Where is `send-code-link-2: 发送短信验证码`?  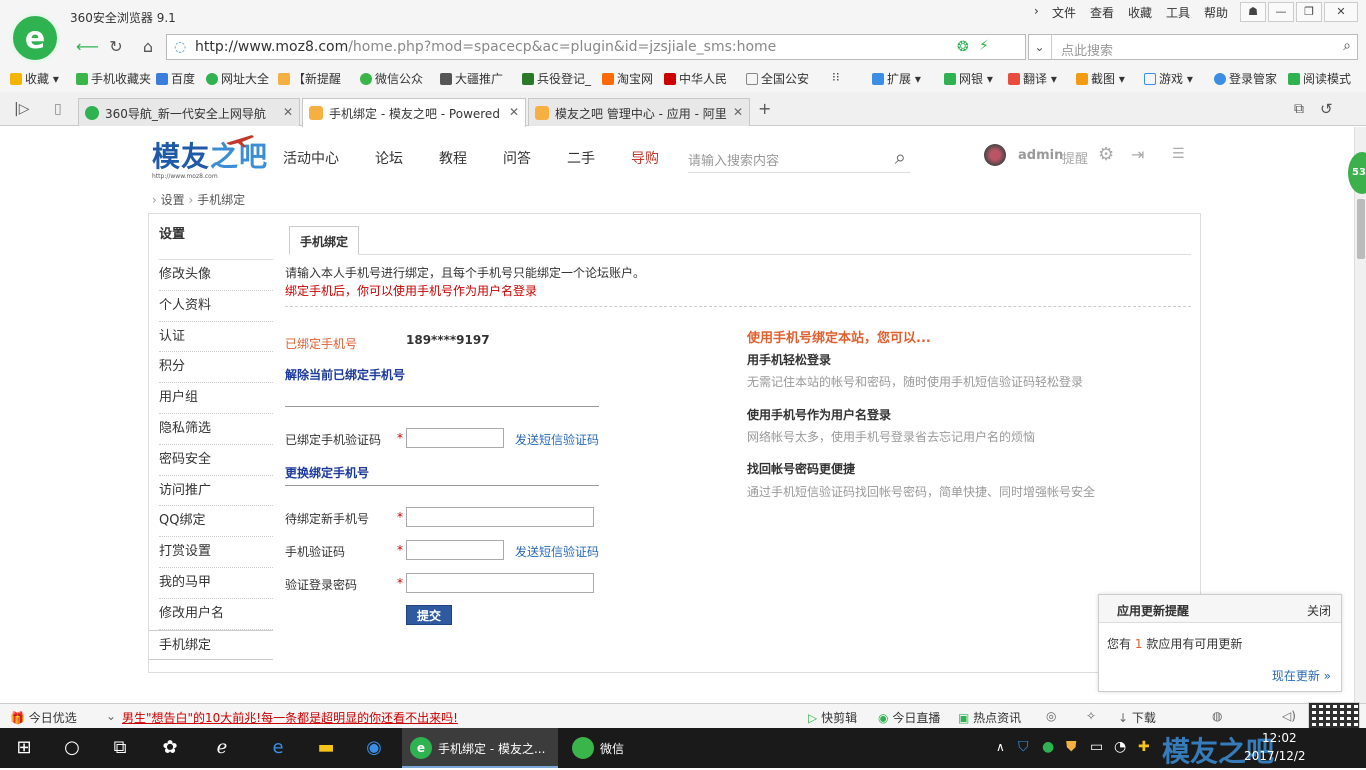 send-code-link-2: 发送短信验证码 is located at coordinates (557, 551).